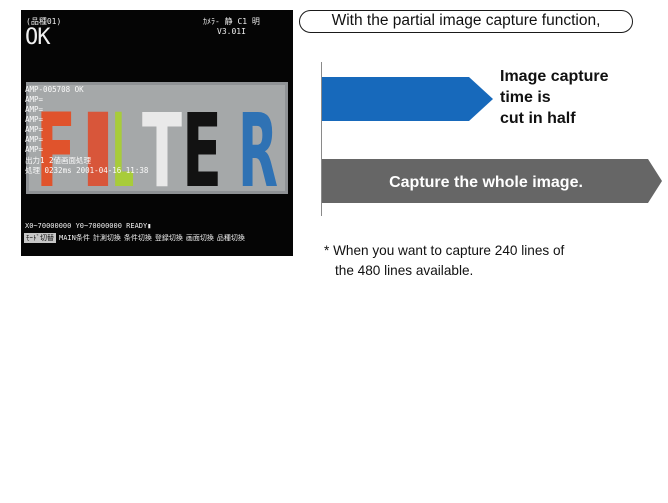  Describe the element at coordinates (444, 250) in the screenshot. I see `footnote-line-1: * When you want to capture 240 lines of` at that location.